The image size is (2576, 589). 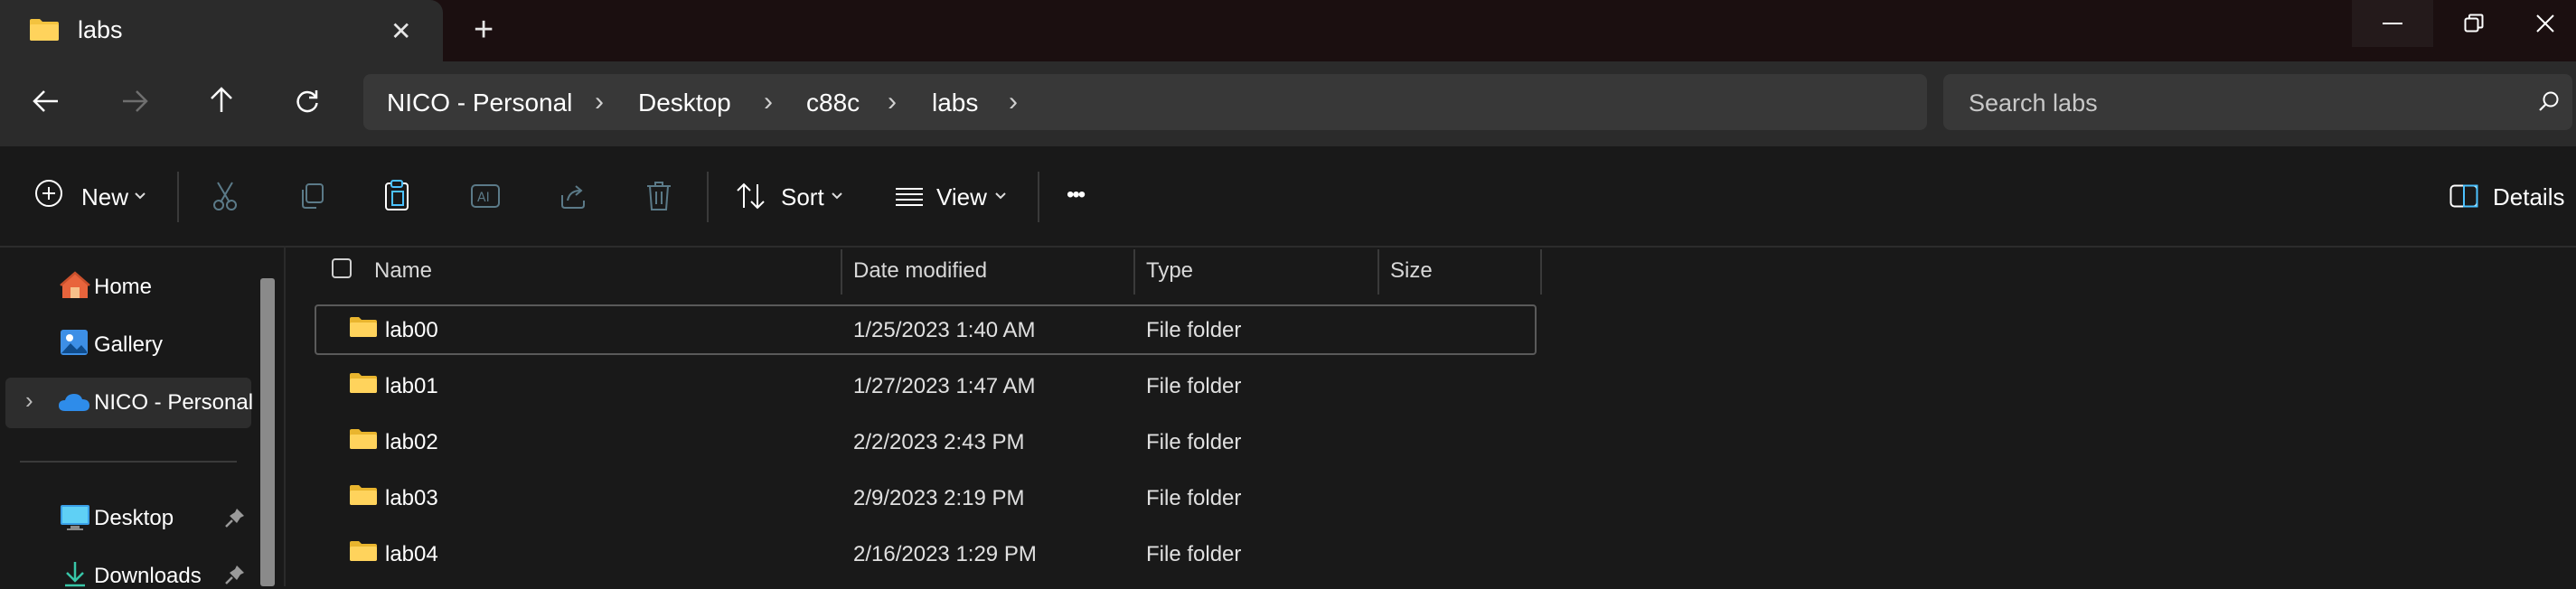 I want to click on breadcrumb-c88c: c88c, so click(x=833, y=103).